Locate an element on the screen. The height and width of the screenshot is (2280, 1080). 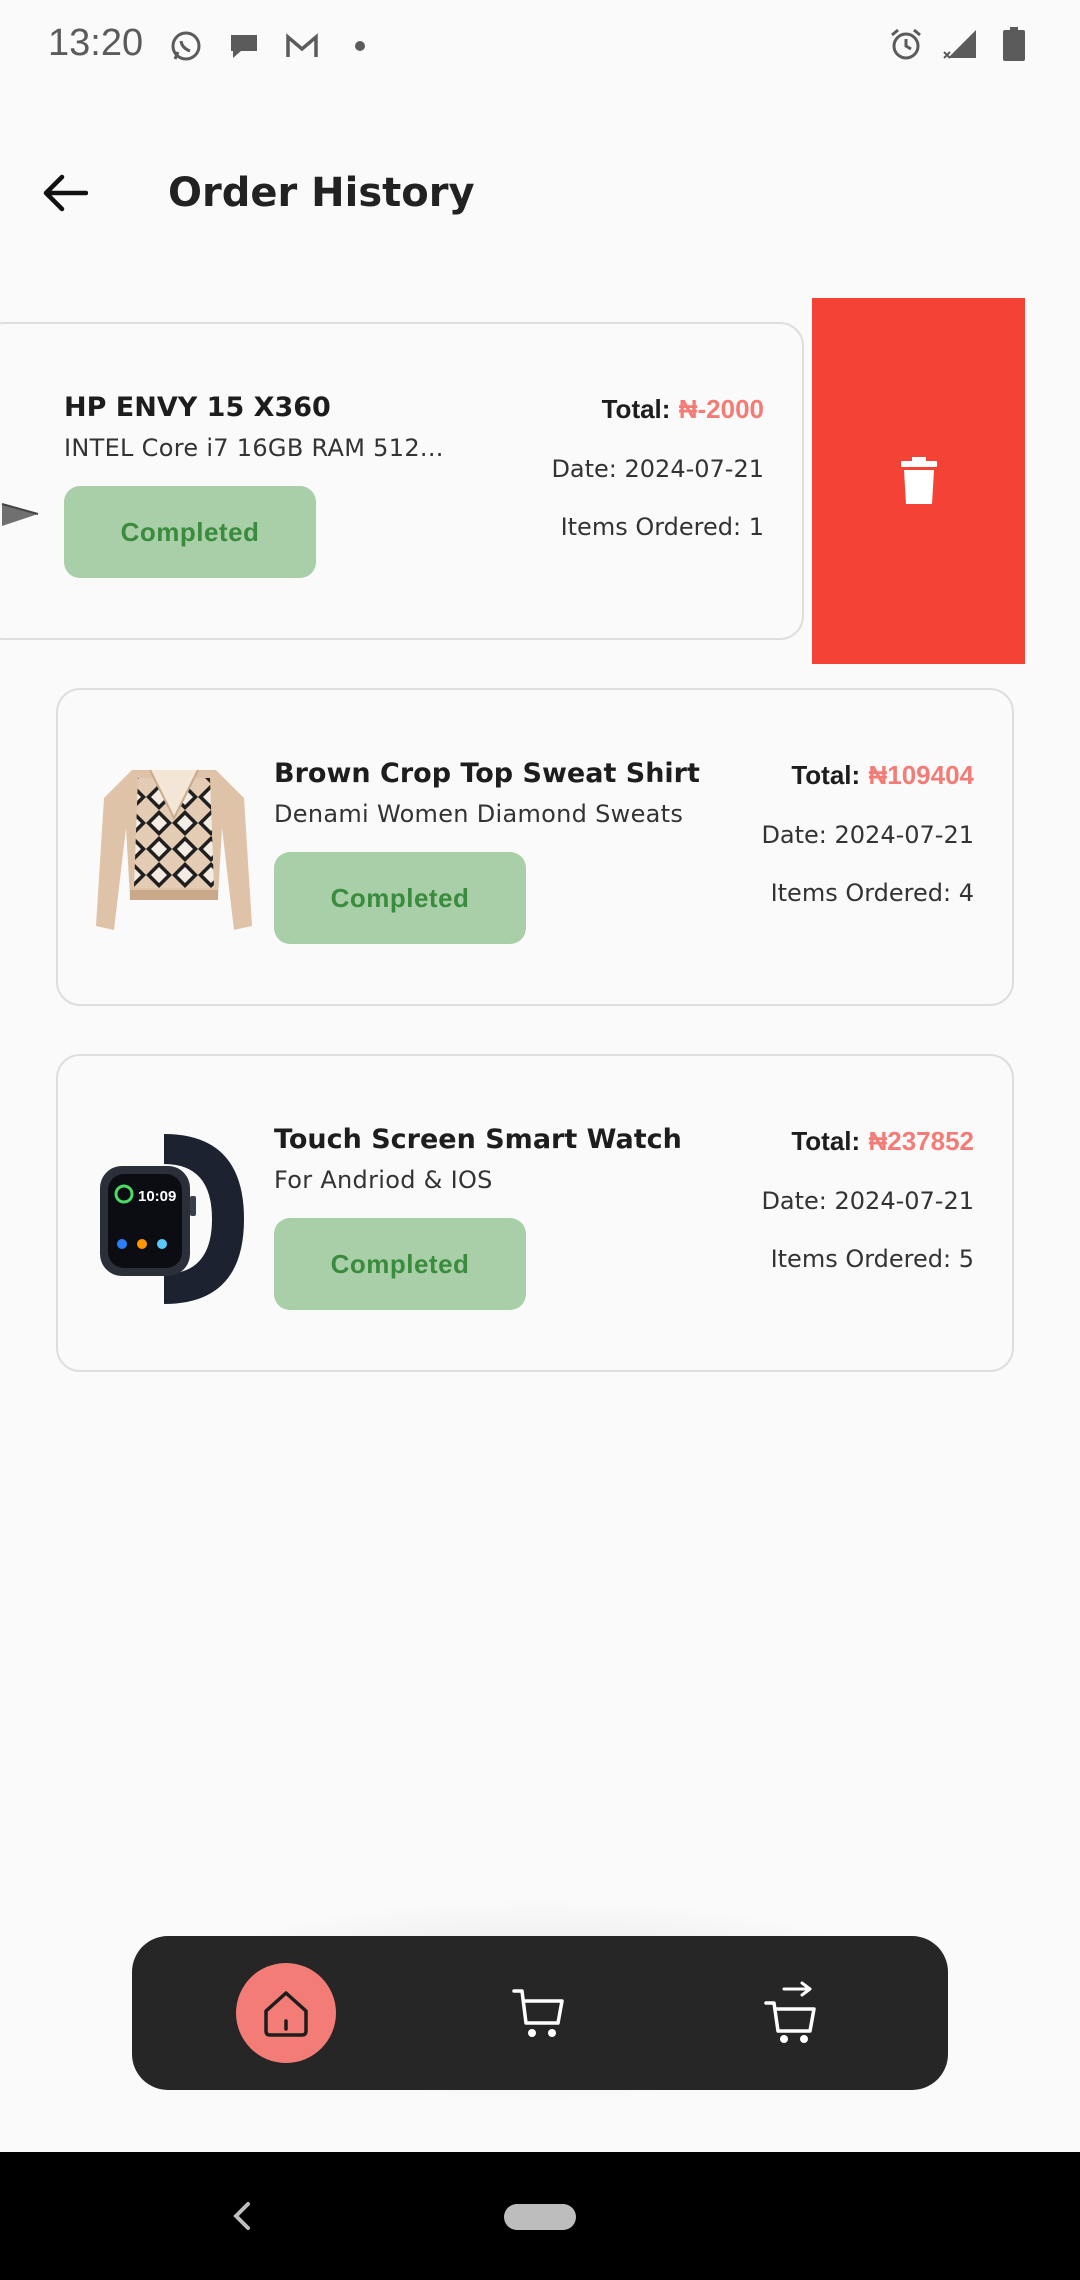
arrow-back-icon is located at coordinates (65, 193).